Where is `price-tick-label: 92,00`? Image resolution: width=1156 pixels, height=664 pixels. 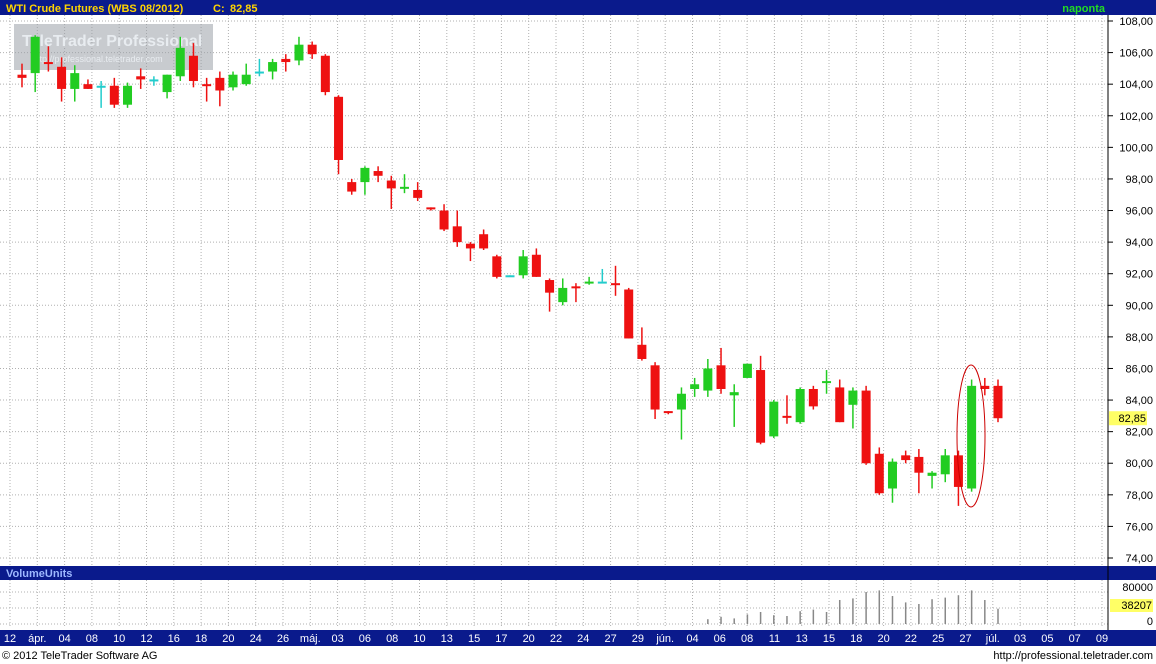 price-tick-label: 92,00 is located at coordinates (1139, 275).